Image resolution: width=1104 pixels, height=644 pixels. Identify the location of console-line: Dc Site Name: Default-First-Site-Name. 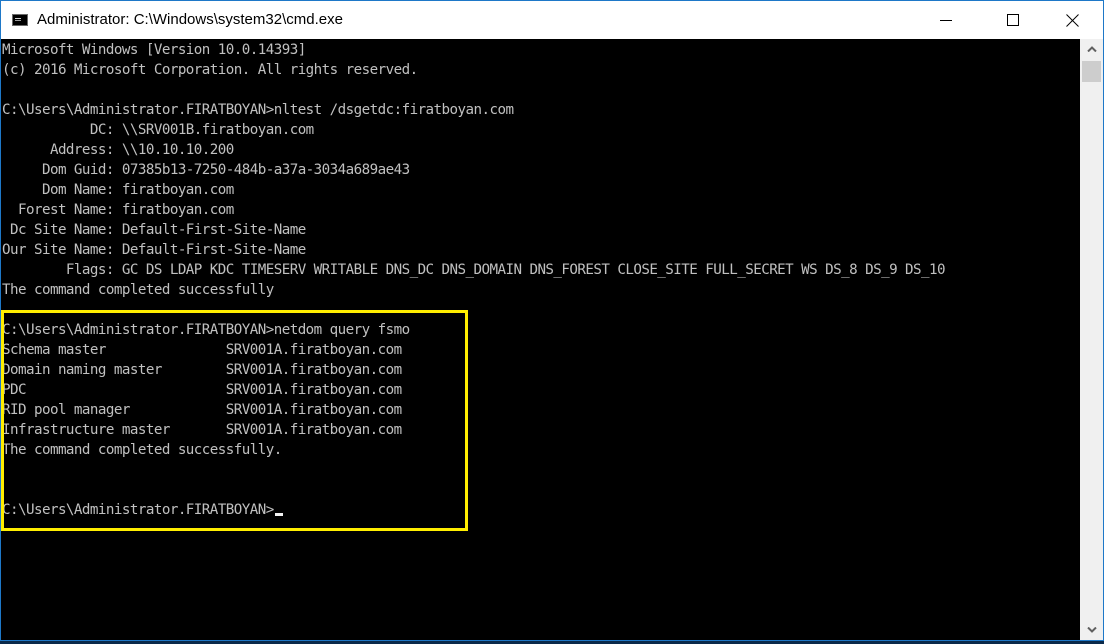
(154, 230).